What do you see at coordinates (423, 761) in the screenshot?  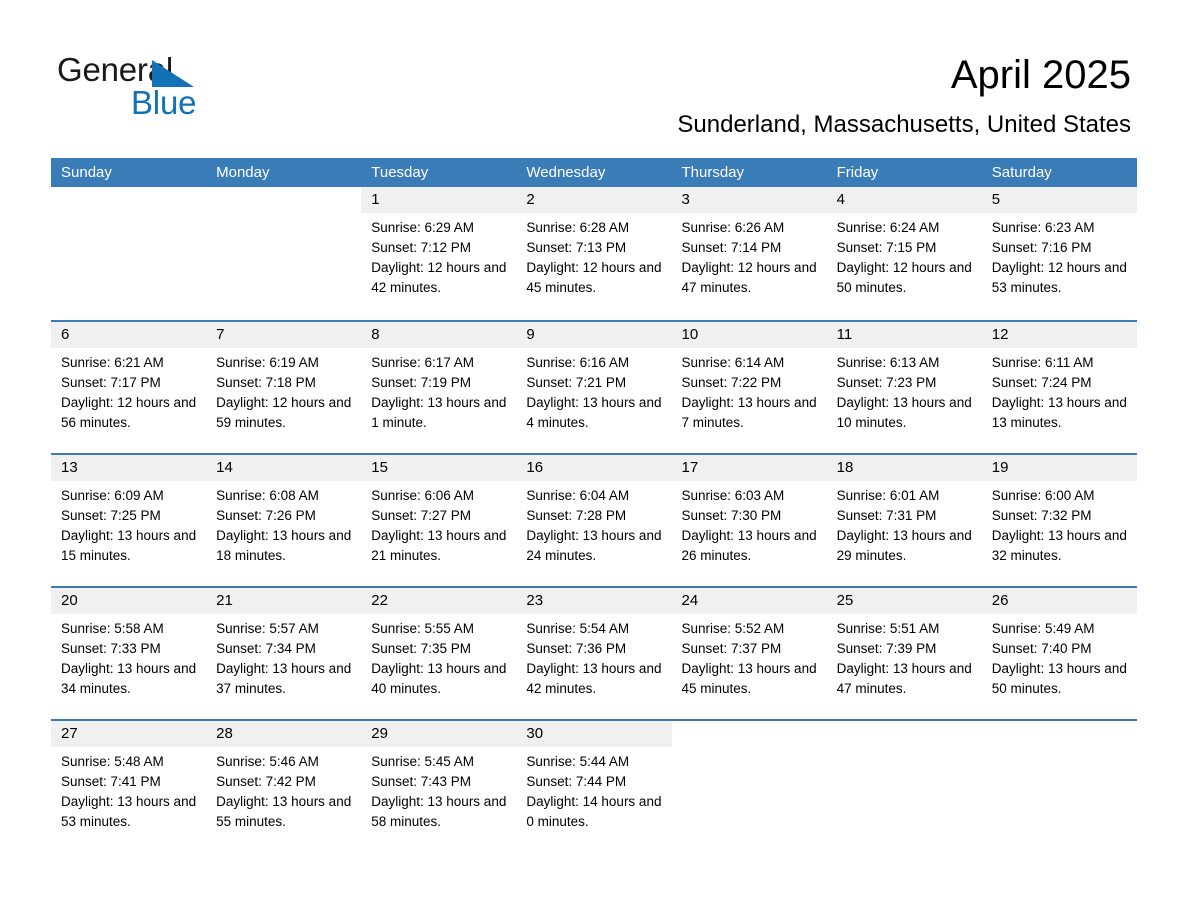 I see `sunrise-text: Sunrise: 5:45 AM` at bounding box center [423, 761].